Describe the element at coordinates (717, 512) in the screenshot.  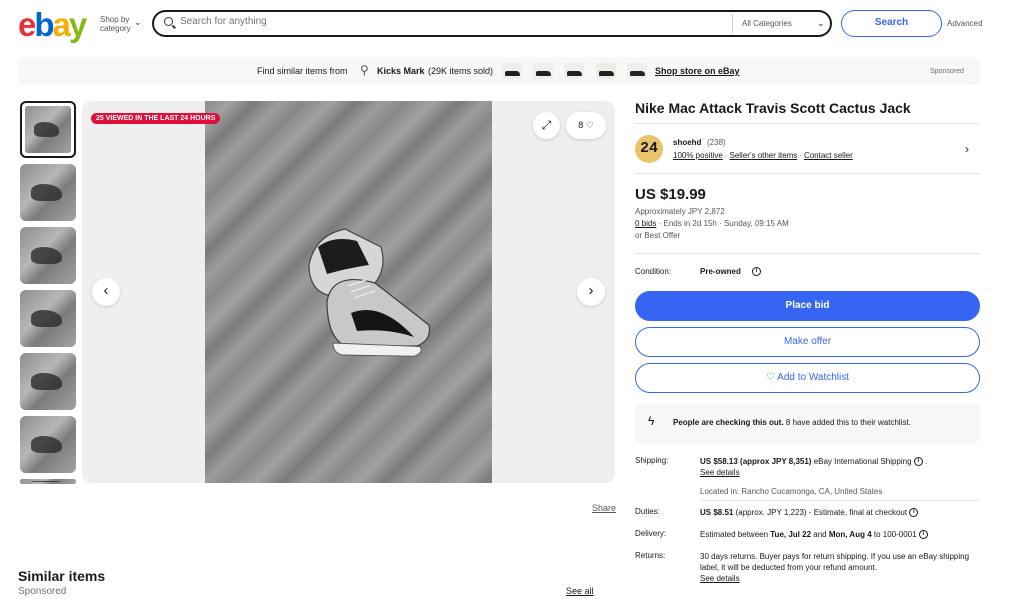
I see `duties-price: US $8.51` at that location.